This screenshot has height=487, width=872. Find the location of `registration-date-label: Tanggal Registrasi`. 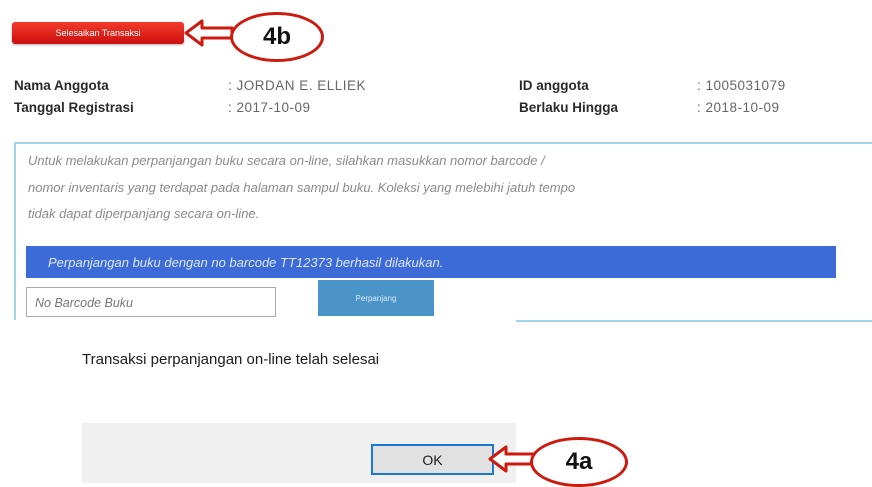

registration-date-label: Tanggal Registrasi is located at coordinates (74, 107).